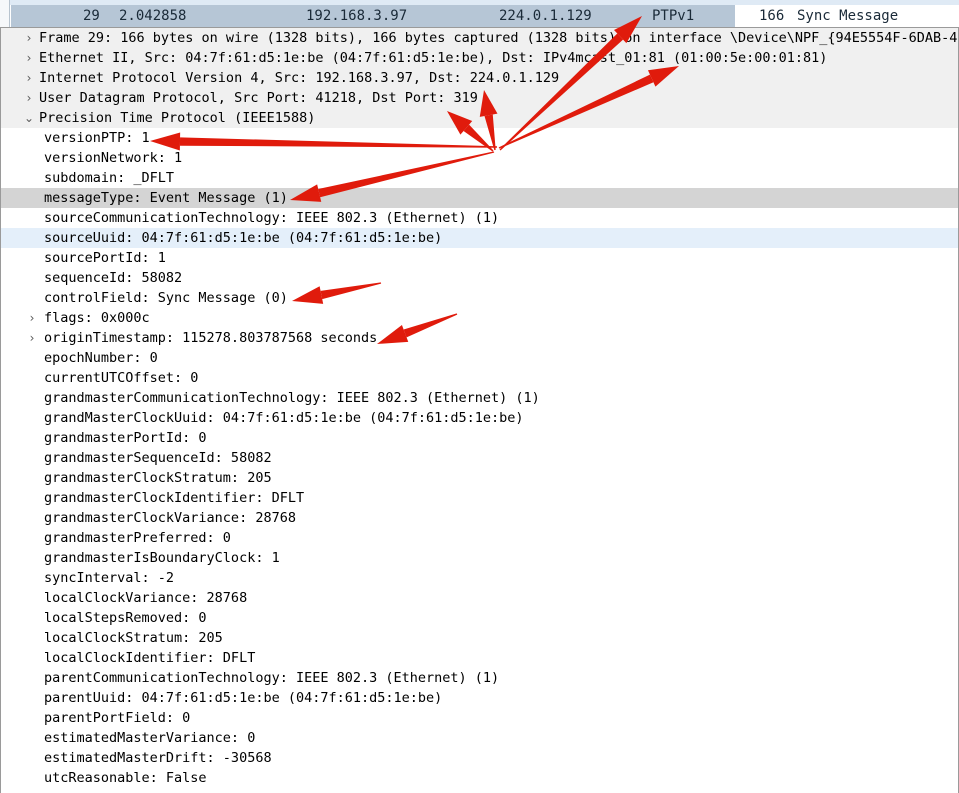 The width and height of the screenshot is (959, 793). I want to click on detail-tree-row-label: localClockStratum: 205, so click(133, 638).